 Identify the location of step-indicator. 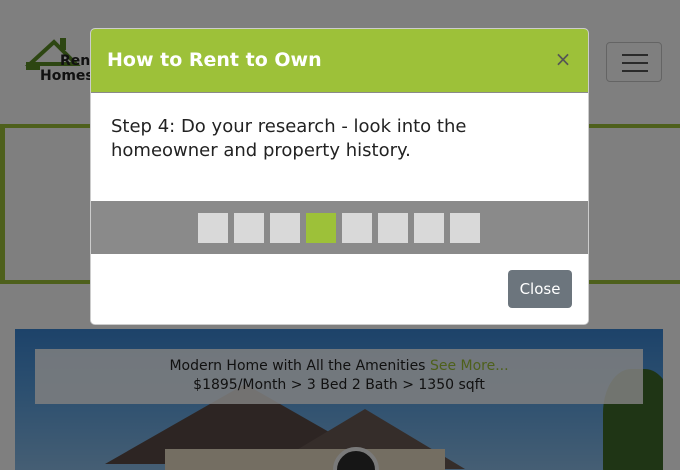
(339, 228).